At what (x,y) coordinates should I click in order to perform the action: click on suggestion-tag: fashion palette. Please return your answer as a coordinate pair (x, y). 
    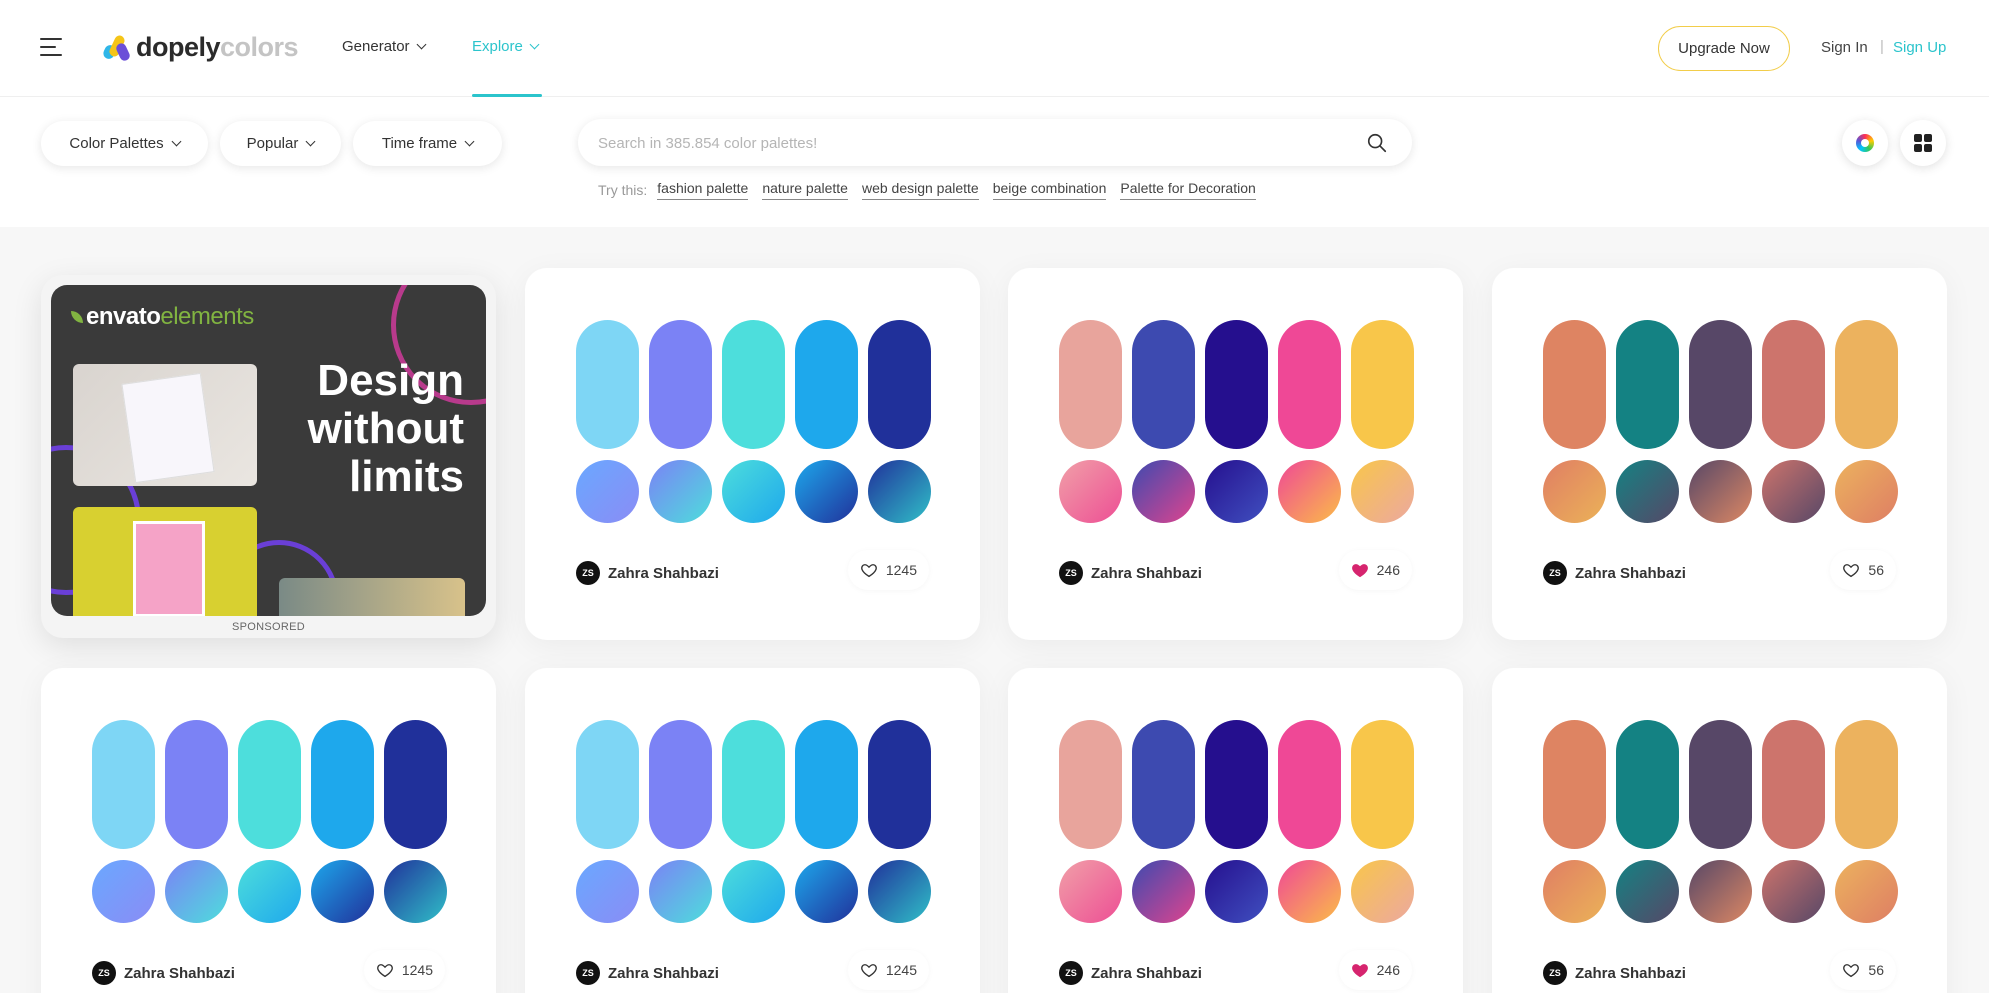
    Looking at the image, I should click on (703, 190).